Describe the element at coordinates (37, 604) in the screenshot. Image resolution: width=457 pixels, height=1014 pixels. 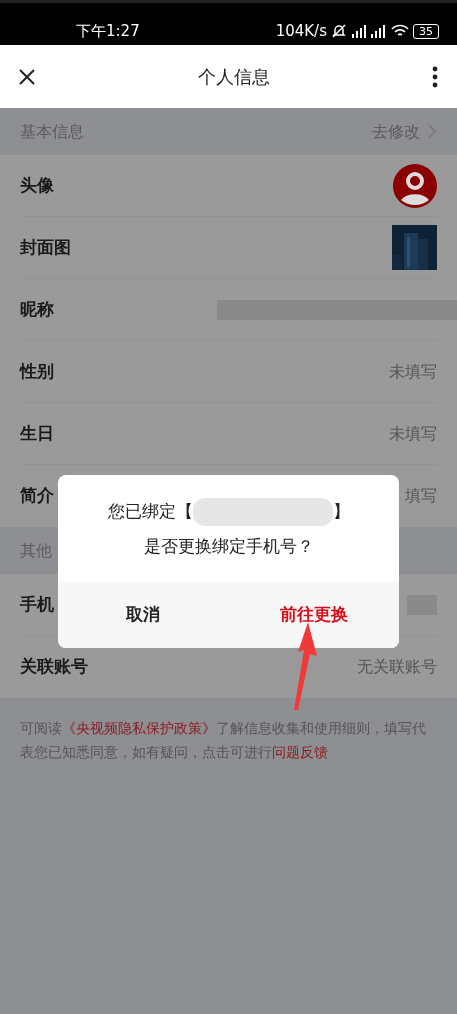
I see `field-label: 手机` at that location.